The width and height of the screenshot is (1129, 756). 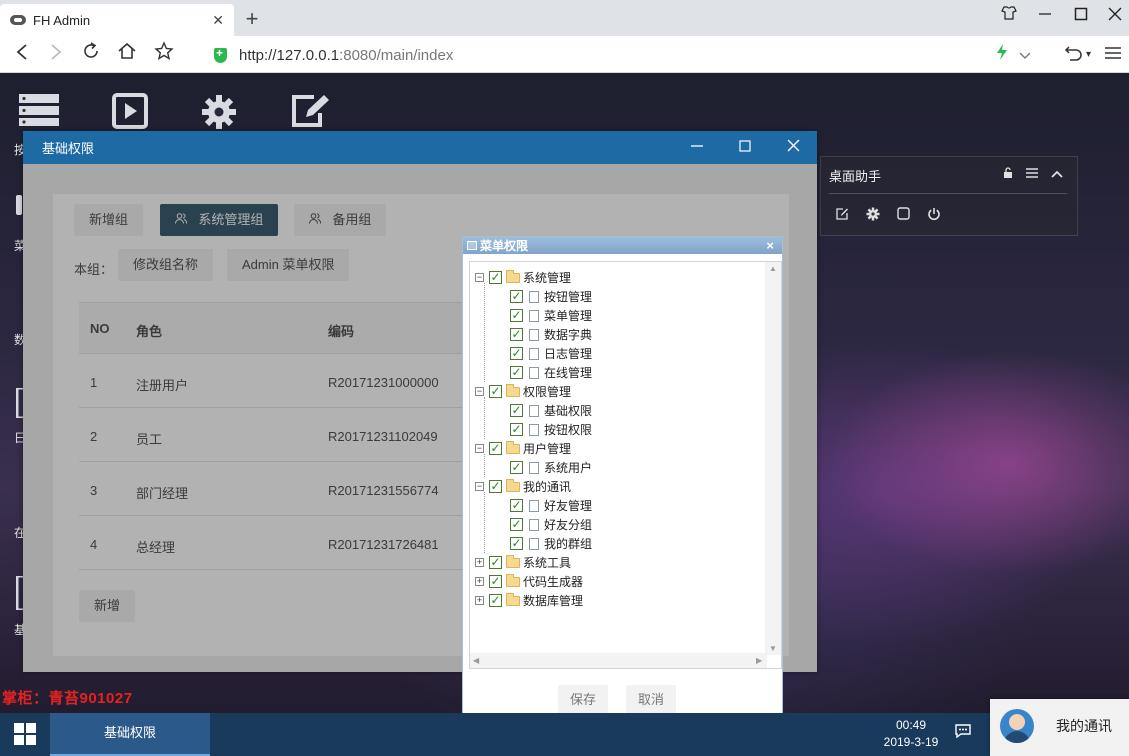 What do you see at coordinates (551, 467) in the screenshot?
I see `tree-leaf: ✓ 系统用户` at bounding box center [551, 467].